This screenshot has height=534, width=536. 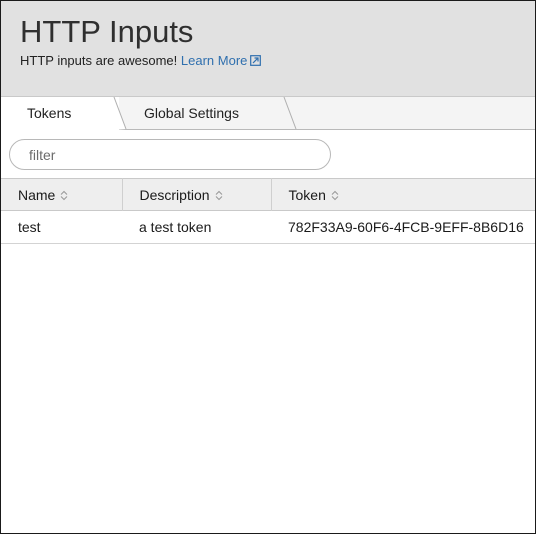 What do you see at coordinates (406, 227) in the screenshot?
I see `cell-token: 782F33A9-60F6-4FCB-9EFF-8B6D16` at bounding box center [406, 227].